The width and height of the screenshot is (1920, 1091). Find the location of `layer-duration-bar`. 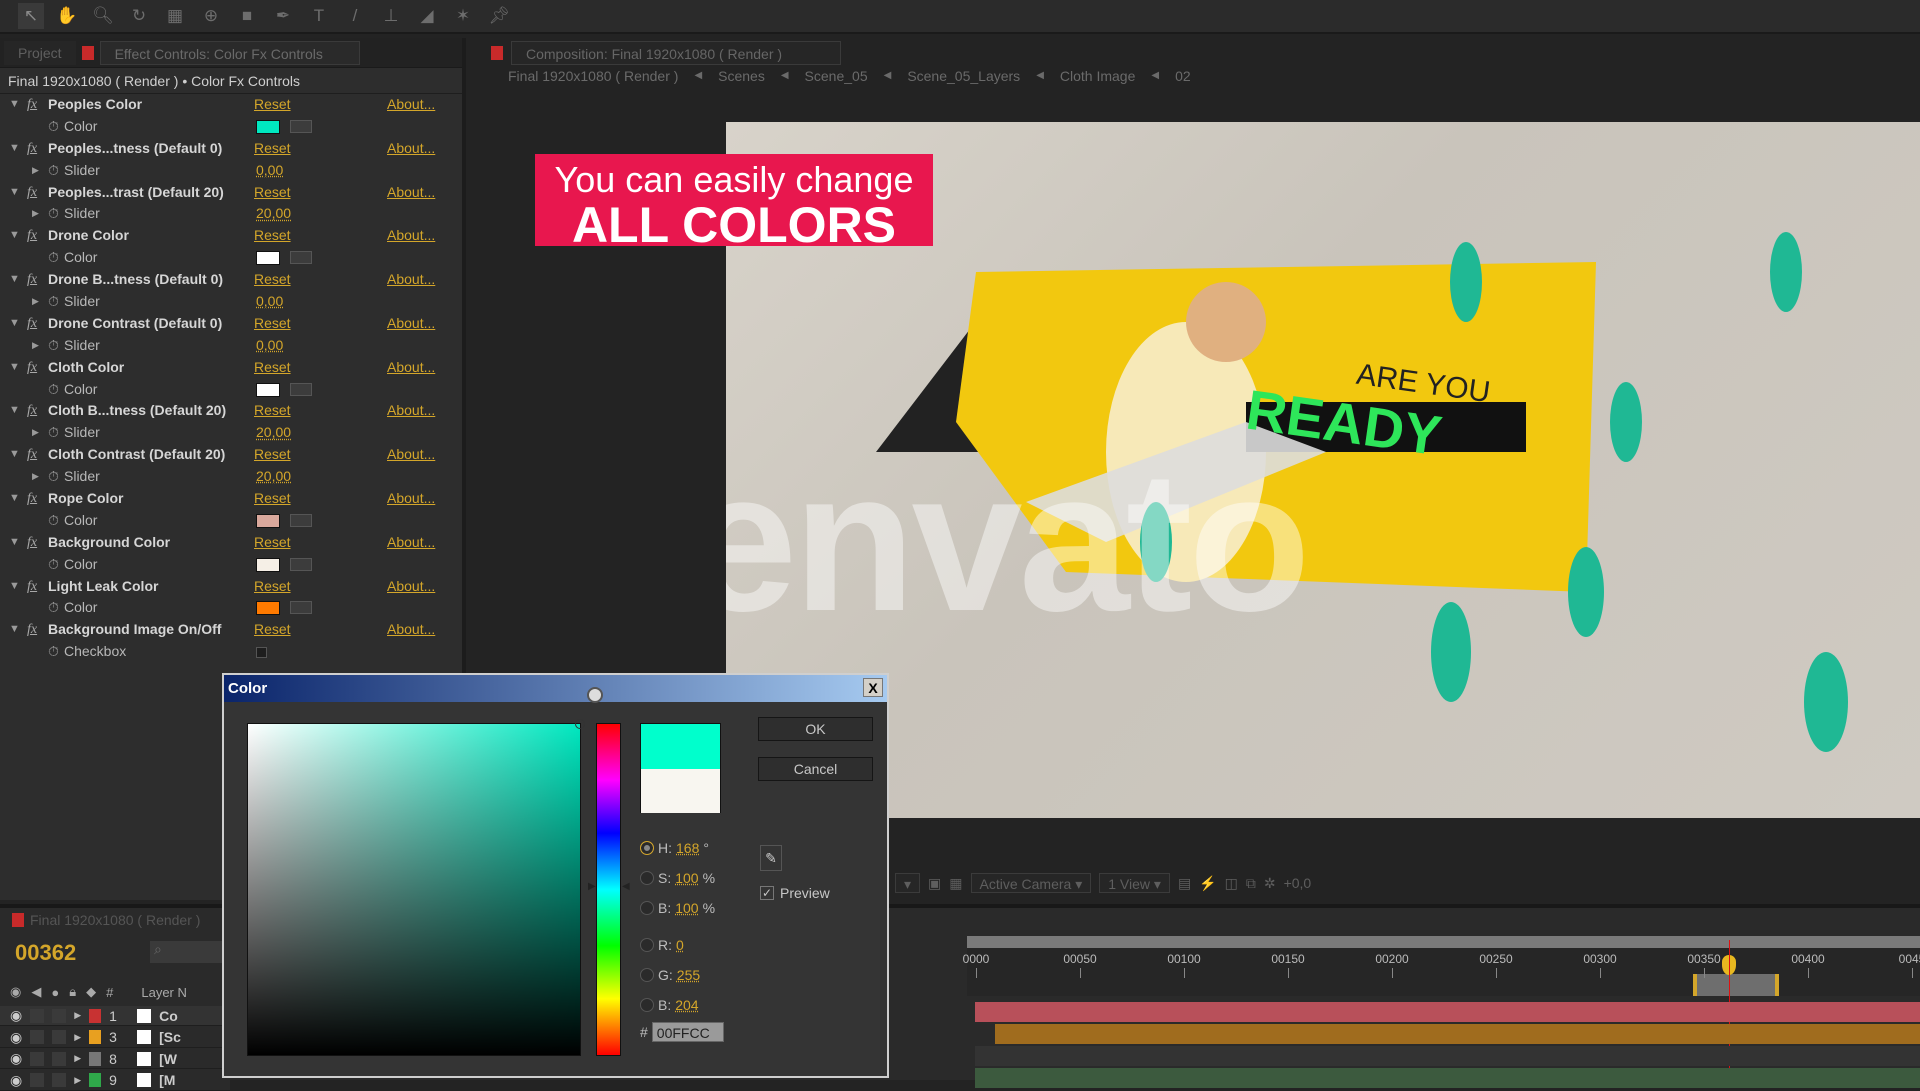

layer-duration-bar is located at coordinates (1447, 1056).